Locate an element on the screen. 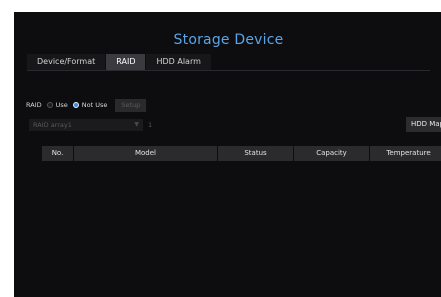  raid-mode-row: RAID Use Not Use Setup is located at coordinates (86, 105).